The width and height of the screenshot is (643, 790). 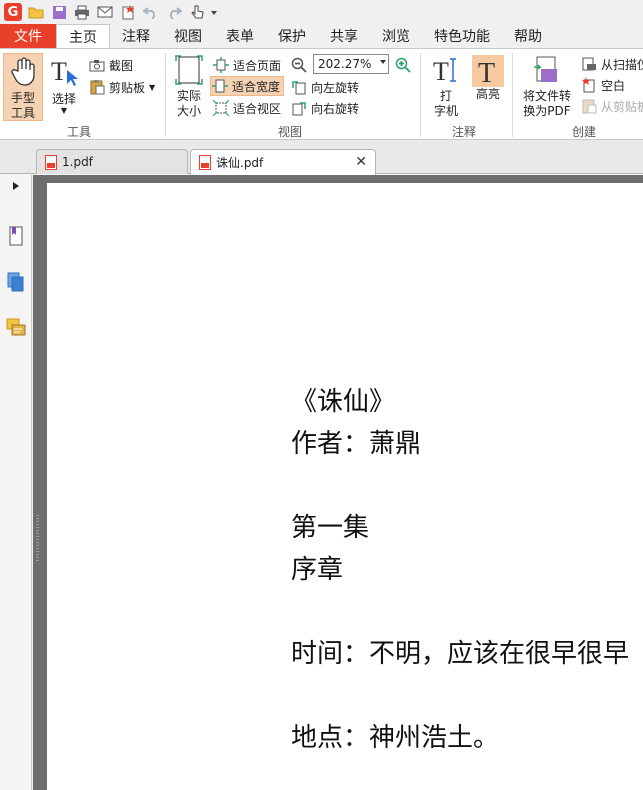 I want to click on doc-text-line: 时间：不明，应该在很早很早, so click(x=460, y=654).